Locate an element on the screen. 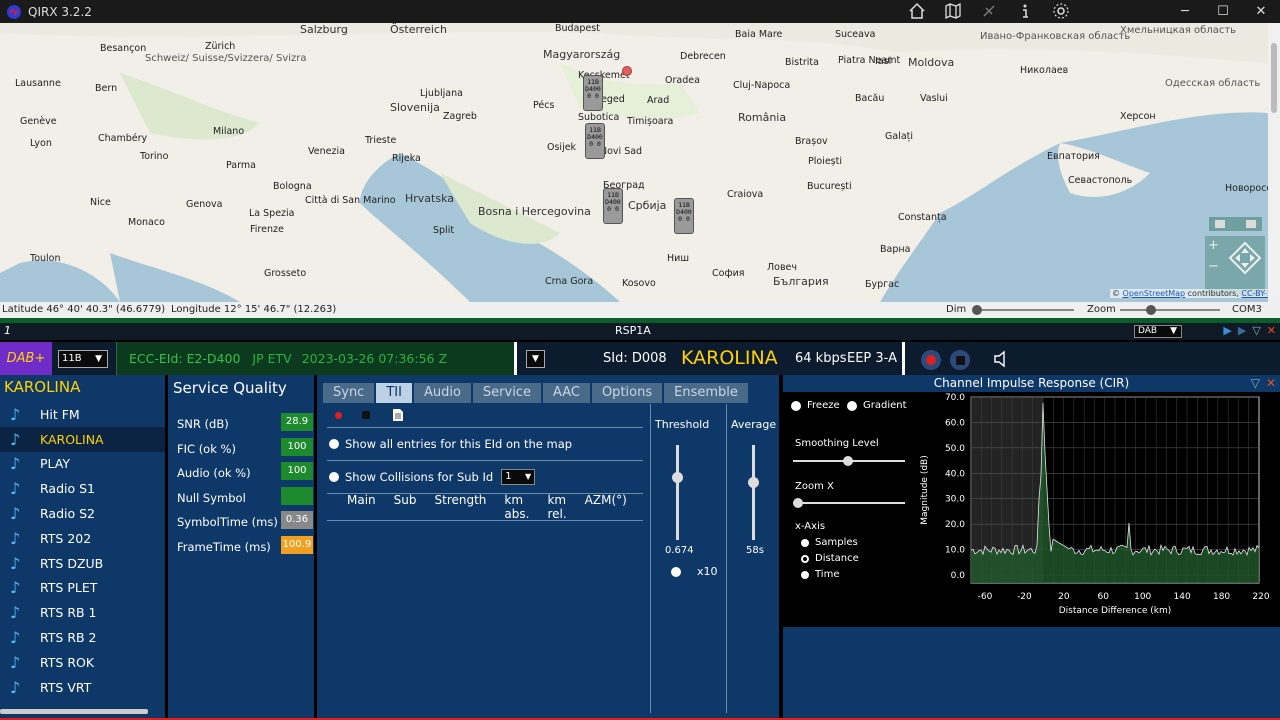 The width and height of the screenshot is (1280, 720). map-label: Bosna i Hercegovina is located at coordinates (534, 211).